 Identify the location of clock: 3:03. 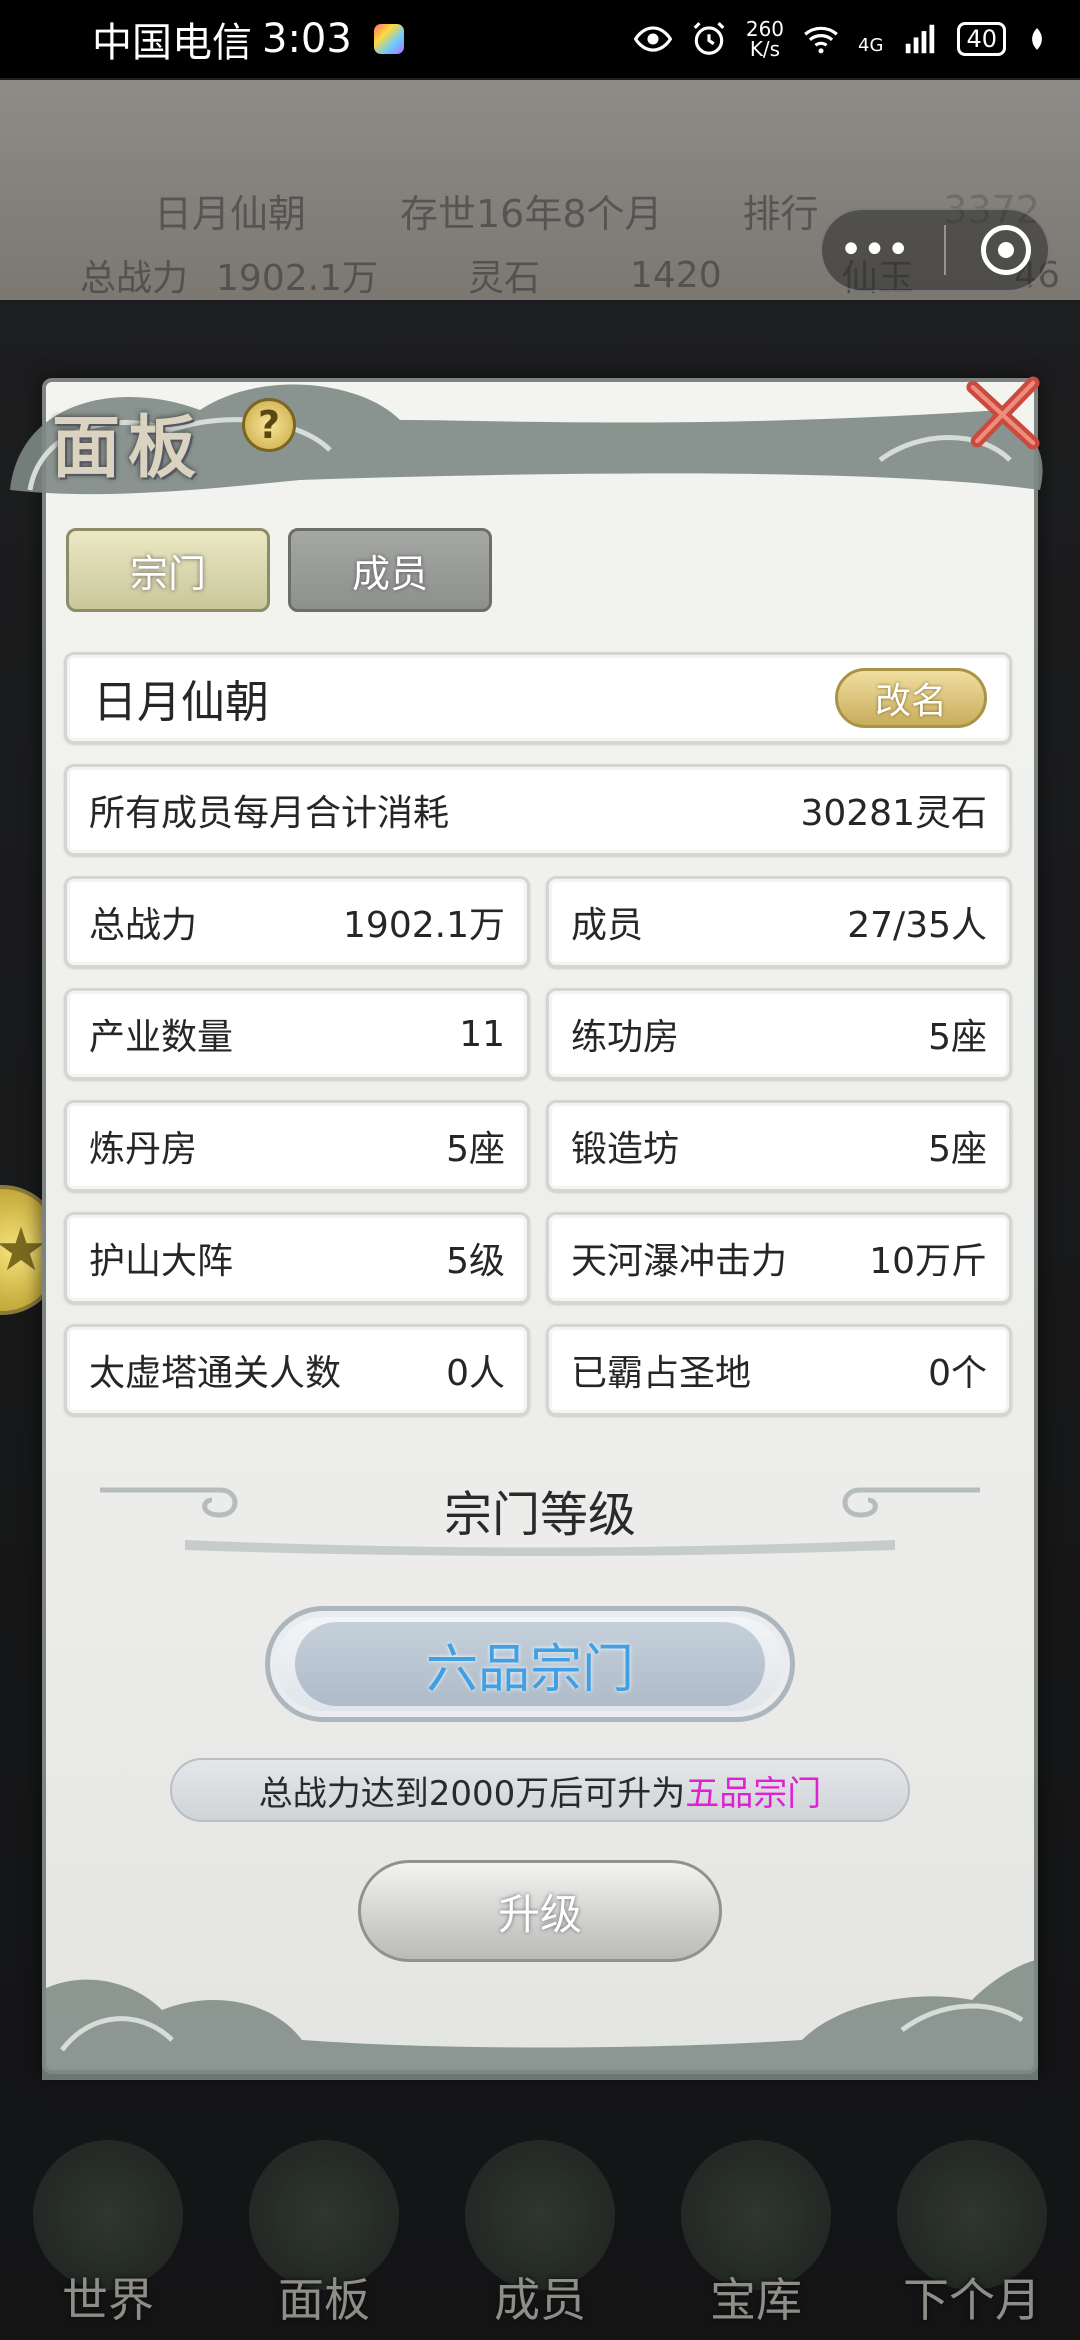
(307, 39).